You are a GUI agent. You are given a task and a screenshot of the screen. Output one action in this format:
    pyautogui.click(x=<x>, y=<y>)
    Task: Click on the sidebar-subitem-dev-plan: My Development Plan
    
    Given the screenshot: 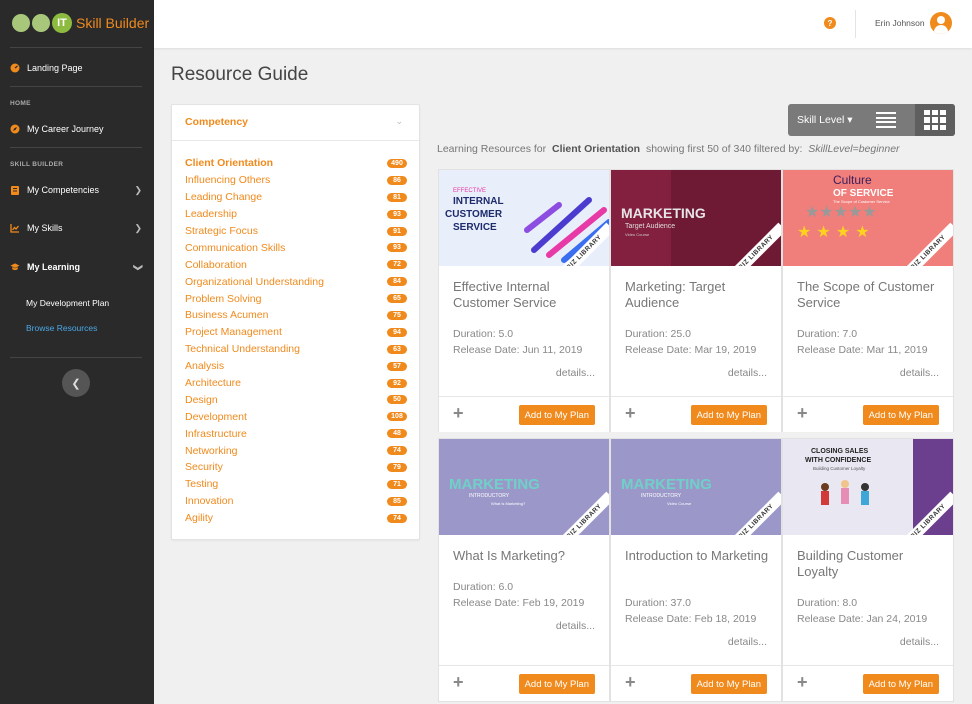 What is the action you would take?
    pyautogui.click(x=67, y=303)
    